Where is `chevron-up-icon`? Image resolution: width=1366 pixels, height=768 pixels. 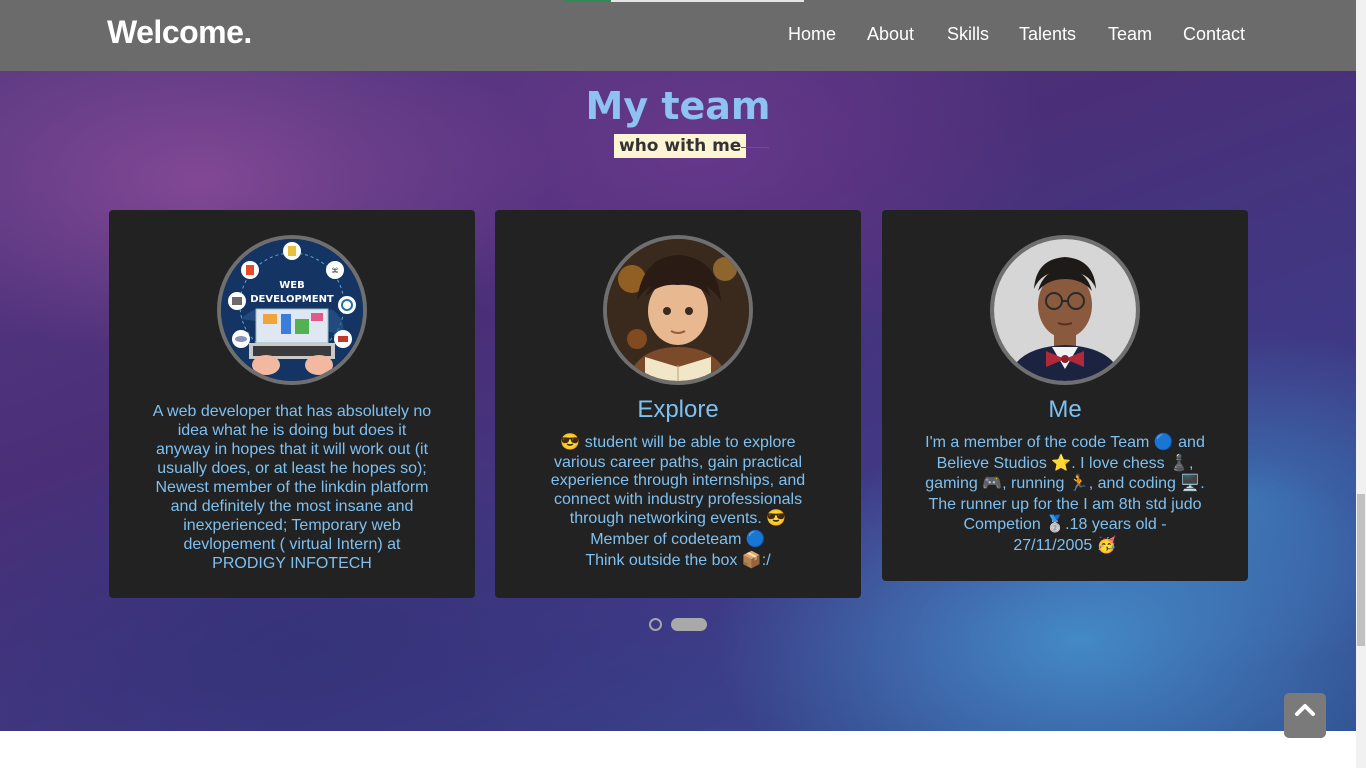
chevron-up-icon is located at coordinates (1305, 710).